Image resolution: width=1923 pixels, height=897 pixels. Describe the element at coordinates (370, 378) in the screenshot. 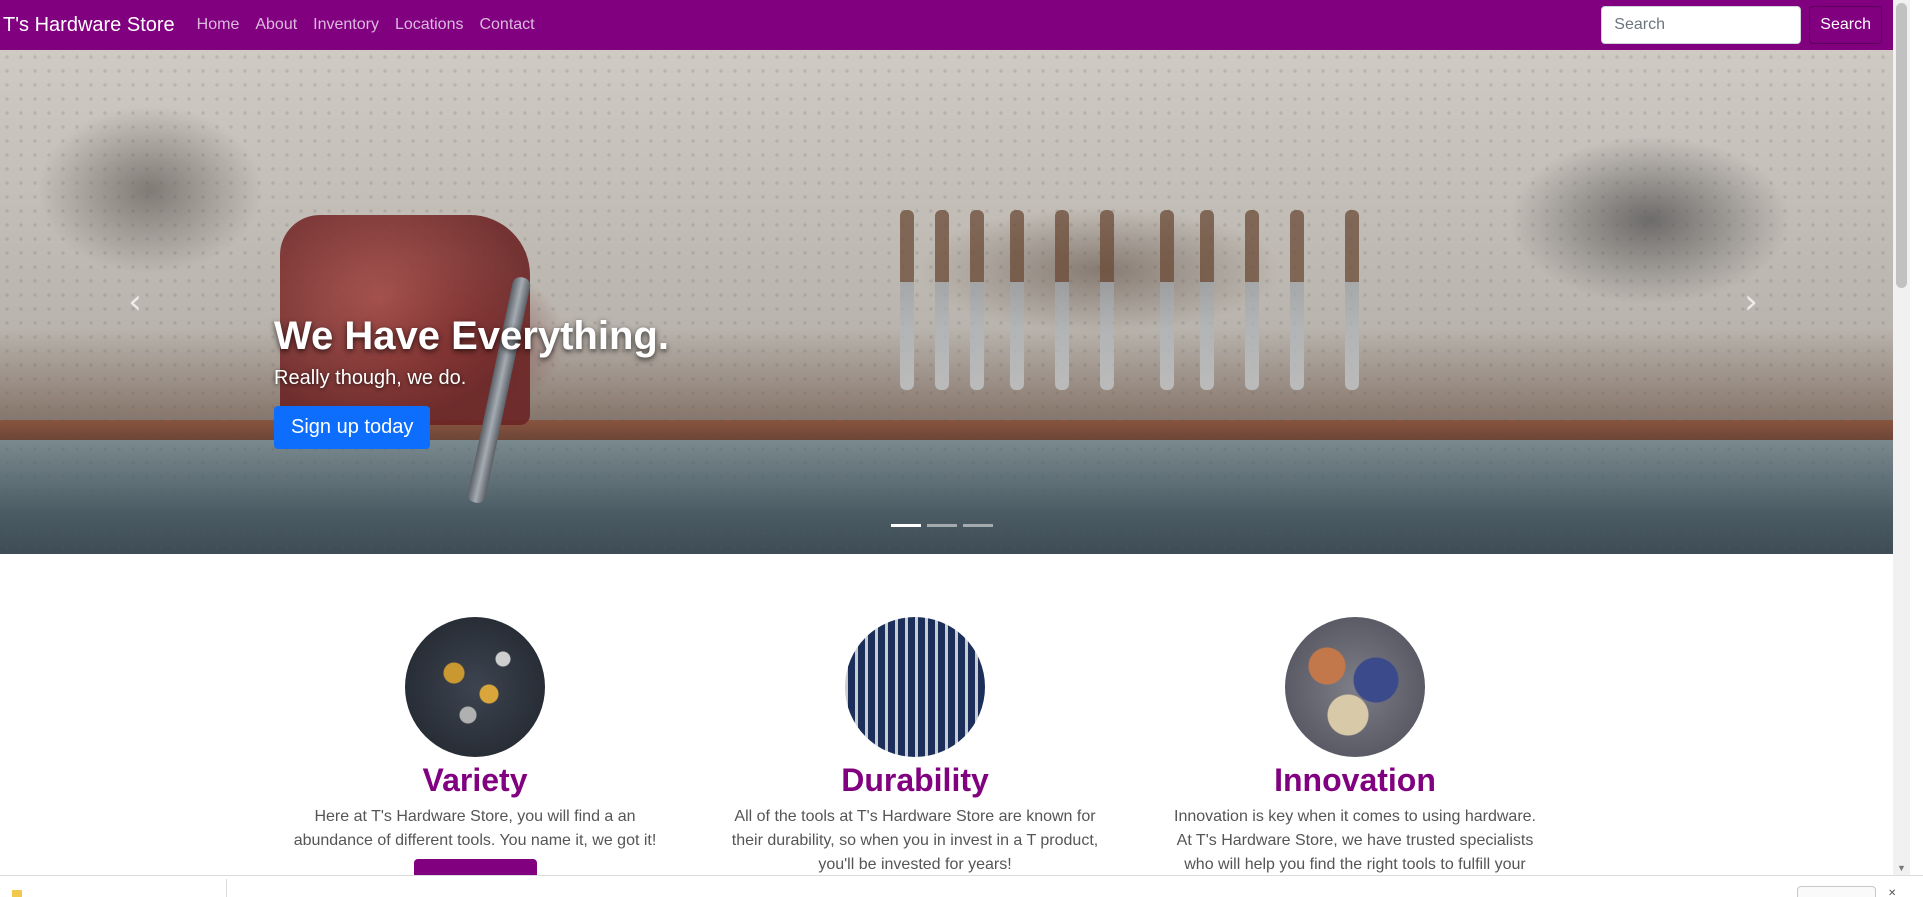

I see `carousel-subtitle: Really though, we do.` at that location.